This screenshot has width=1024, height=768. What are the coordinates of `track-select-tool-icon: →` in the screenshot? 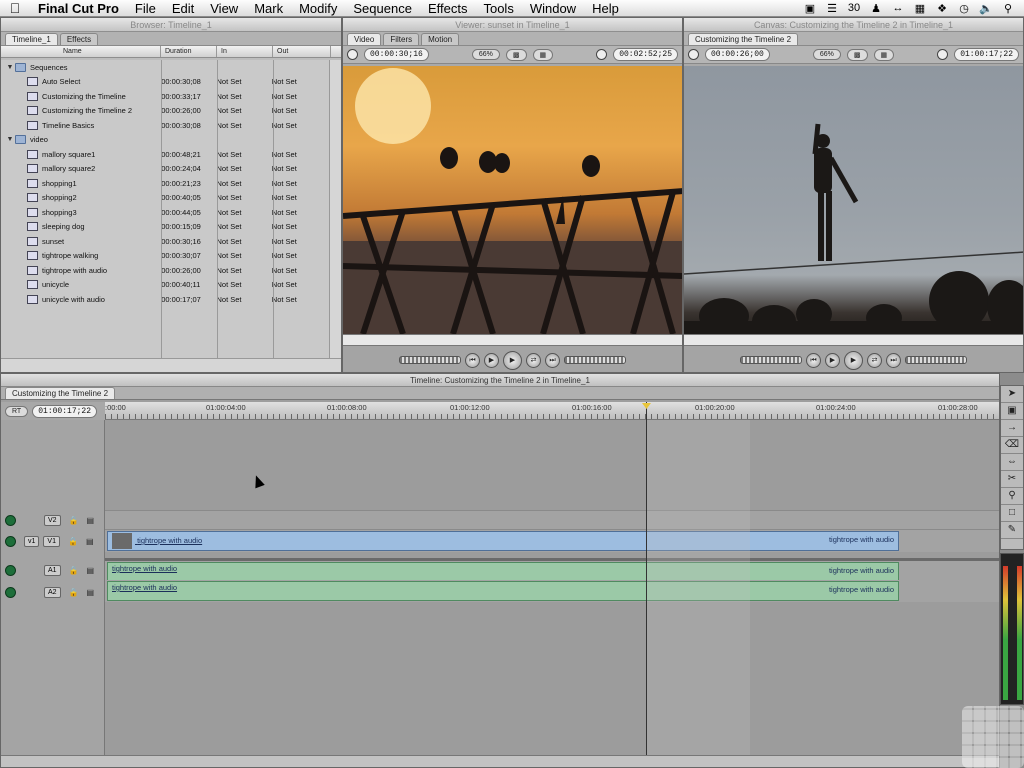 It's located at (1012, 428).